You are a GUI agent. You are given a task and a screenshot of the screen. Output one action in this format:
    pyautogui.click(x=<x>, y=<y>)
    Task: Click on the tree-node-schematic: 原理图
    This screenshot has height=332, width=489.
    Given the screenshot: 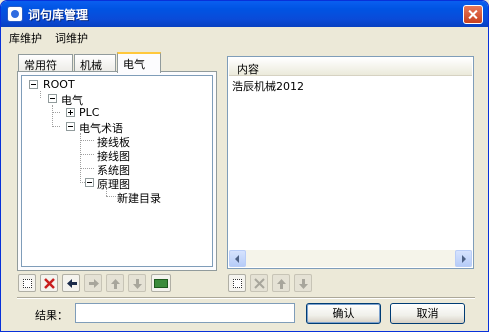 What is the action you would take?
    pyautogui.click(x=113, y=183)
    